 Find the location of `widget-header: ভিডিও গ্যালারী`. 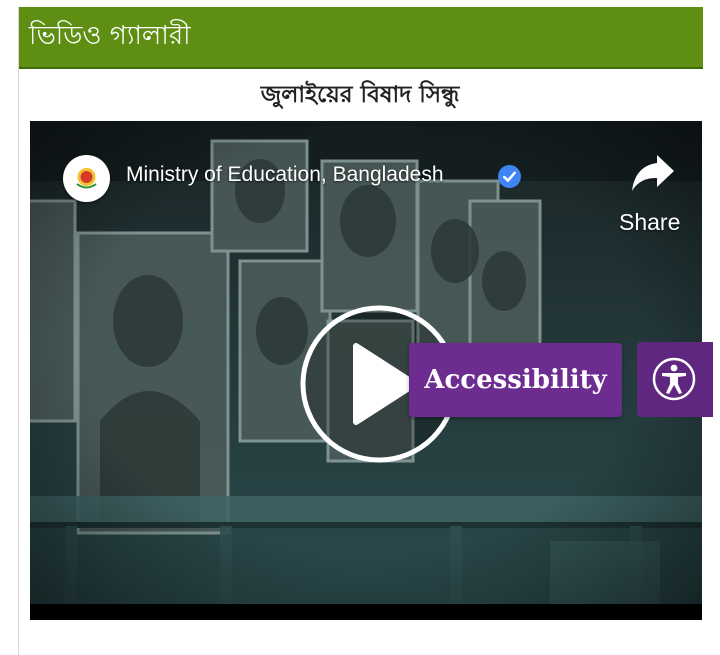

widget-header: ভিডিও গ্যালারী is located at coordinates (361, 38).